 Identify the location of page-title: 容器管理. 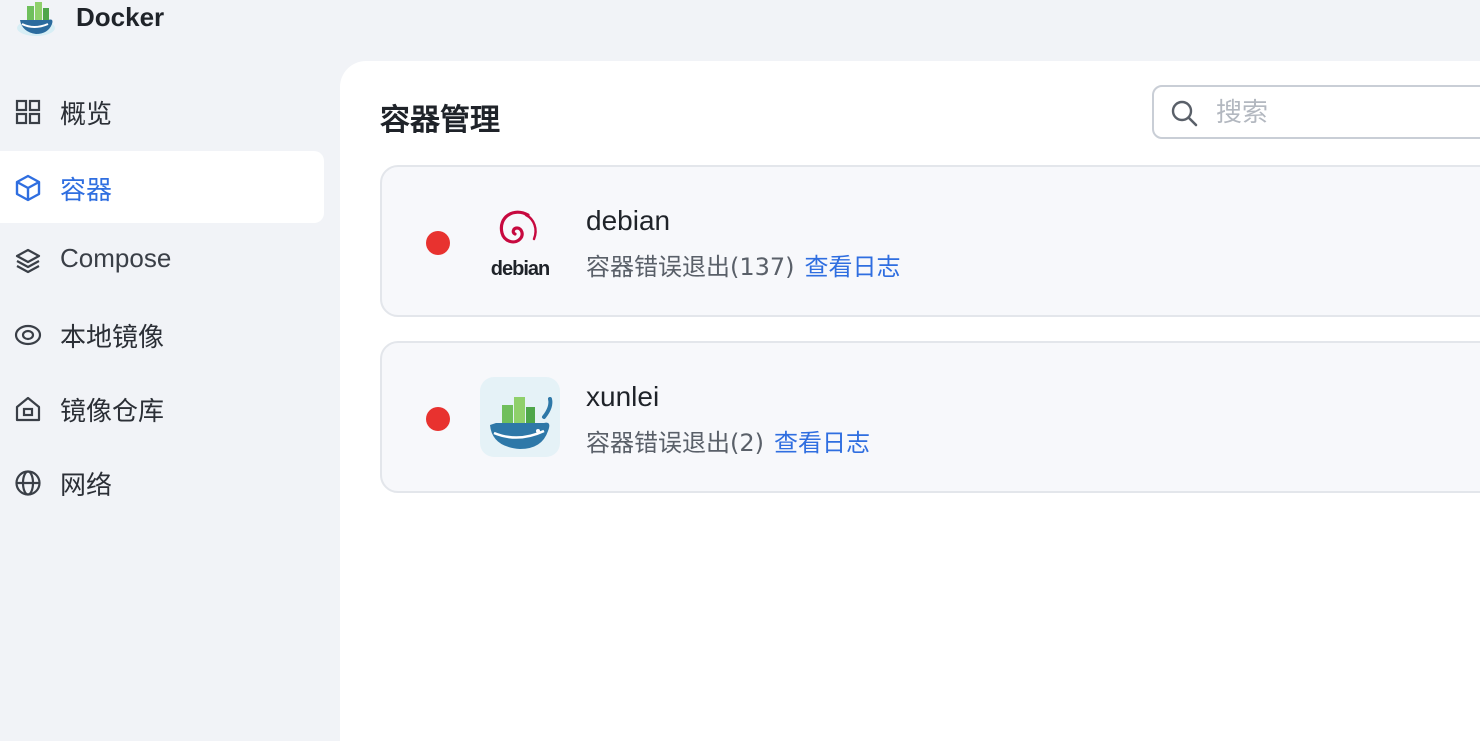
(440, 120).